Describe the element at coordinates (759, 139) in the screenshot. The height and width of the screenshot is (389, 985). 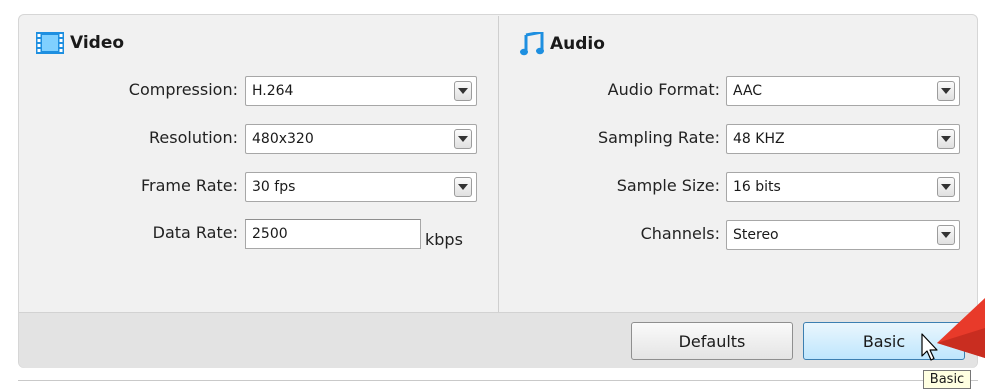
I see `sampling-rate-value: 48 KHZ` at that location.